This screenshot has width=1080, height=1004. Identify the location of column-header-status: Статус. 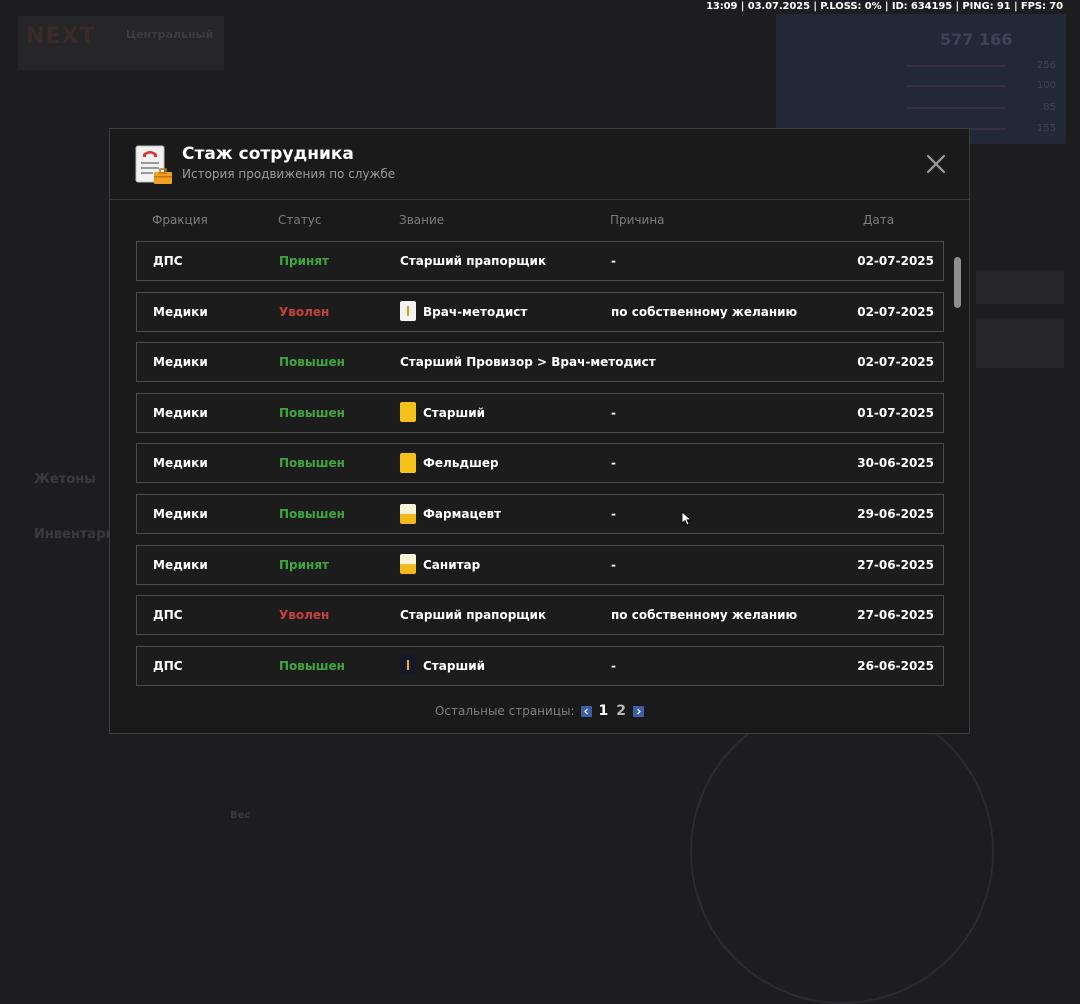
(300, 220).